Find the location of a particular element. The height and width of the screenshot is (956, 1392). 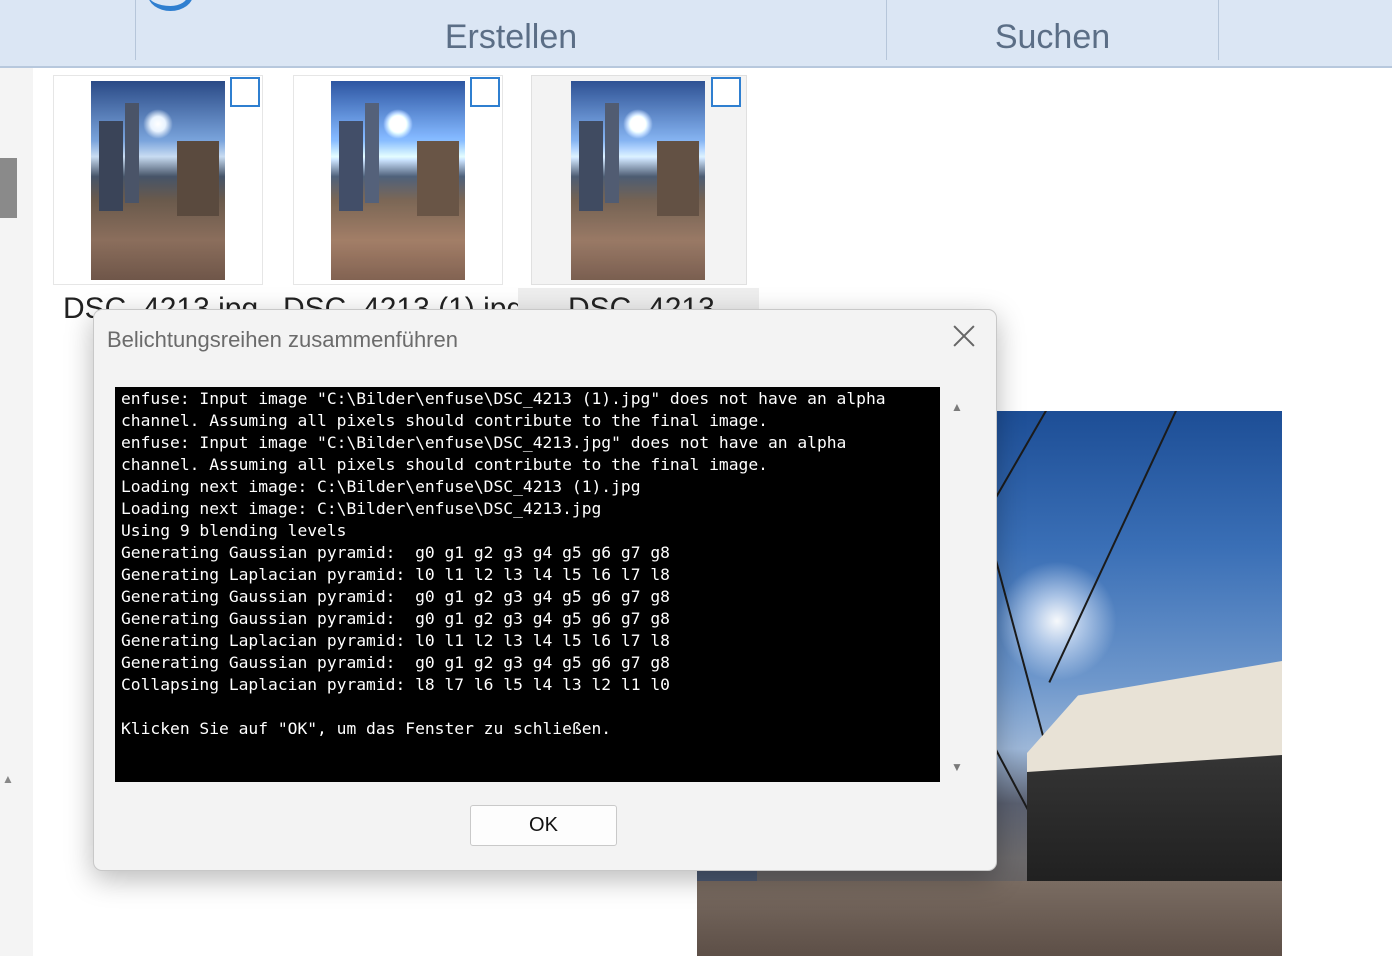

left-scrollbar-thumb is located at coordinates (8, 188).